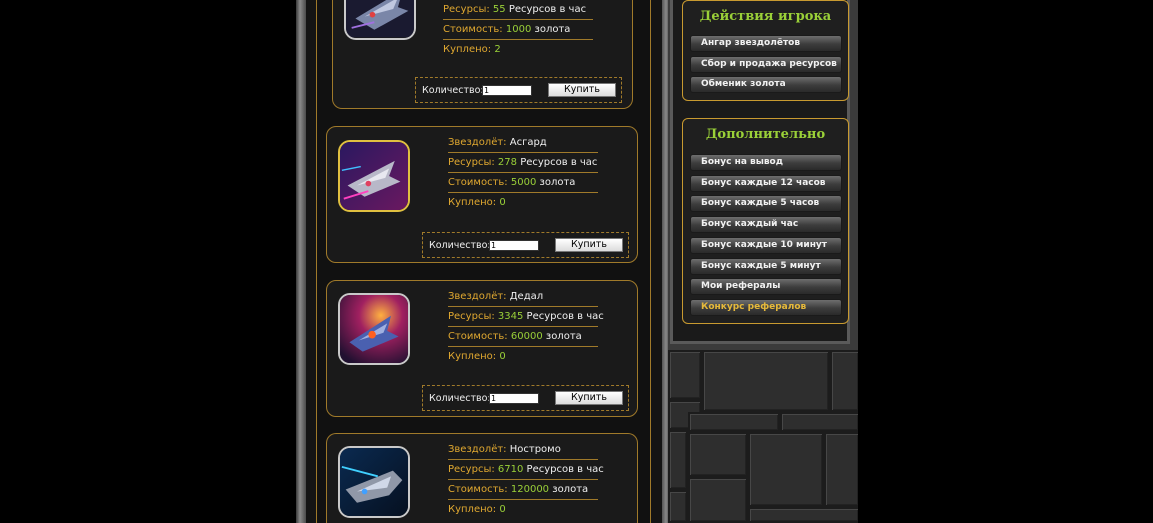 The image size is (1153, 523). Describe the element at coordinates (766, 162) in the screenshot. I see `menu-item-withdraw-bonus: Бонус на вывод` at that location.